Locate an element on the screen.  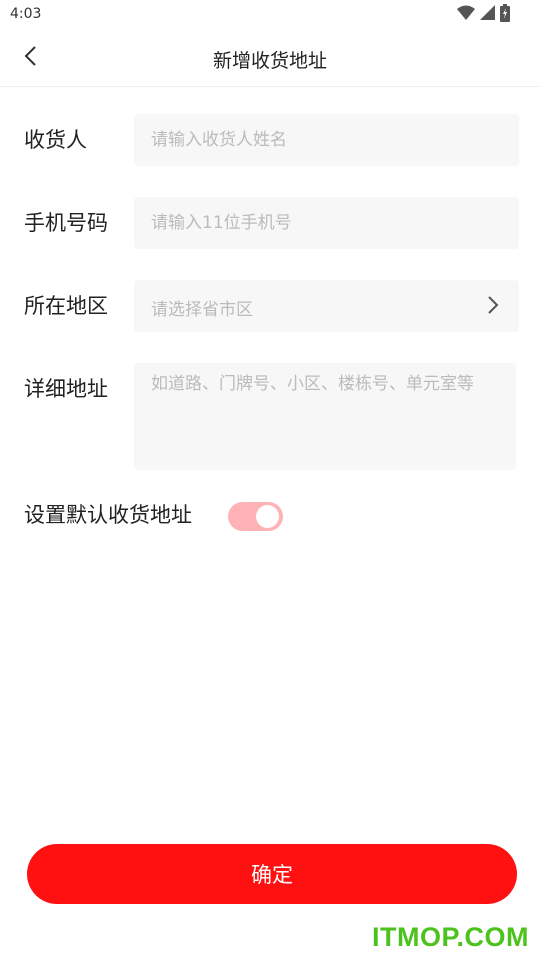
nav-bar: 新增收货地址 is located at coordinates (270, 58).